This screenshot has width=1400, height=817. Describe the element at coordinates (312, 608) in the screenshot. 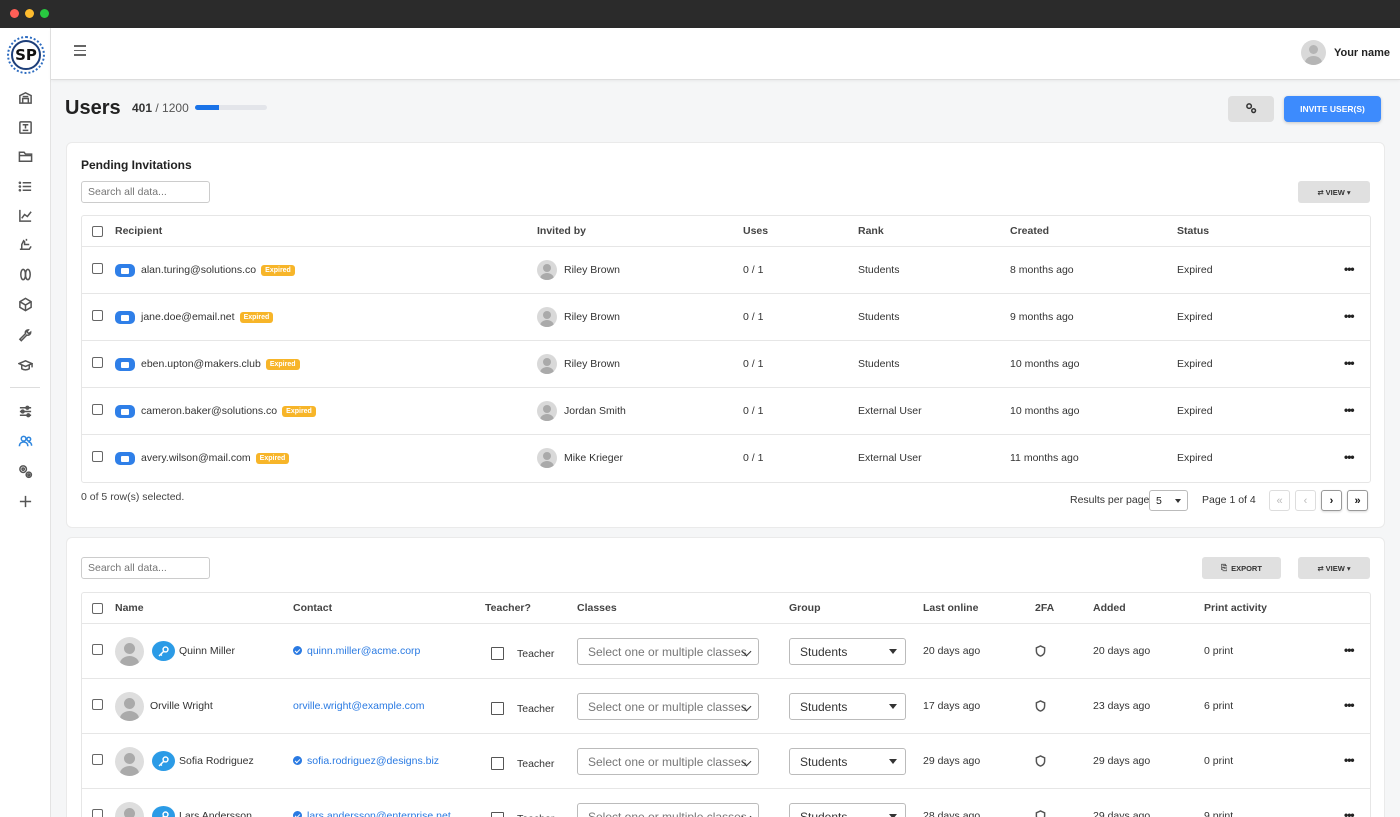

I see `column-header: Contact` at that location.